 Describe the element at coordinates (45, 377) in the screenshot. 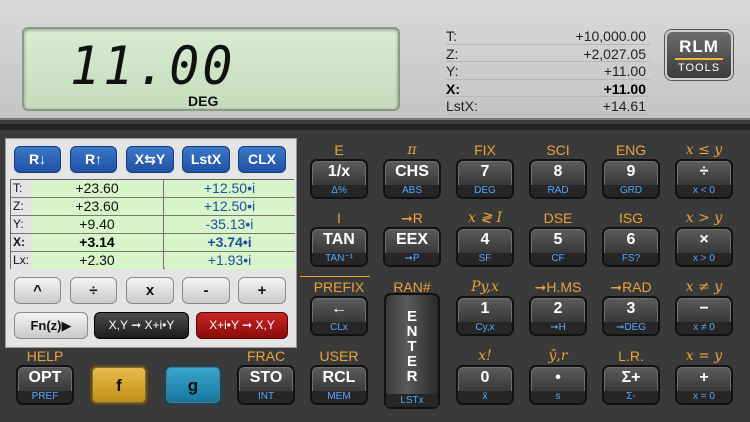

I see `key-options: HELP OPT PREF` at that location.